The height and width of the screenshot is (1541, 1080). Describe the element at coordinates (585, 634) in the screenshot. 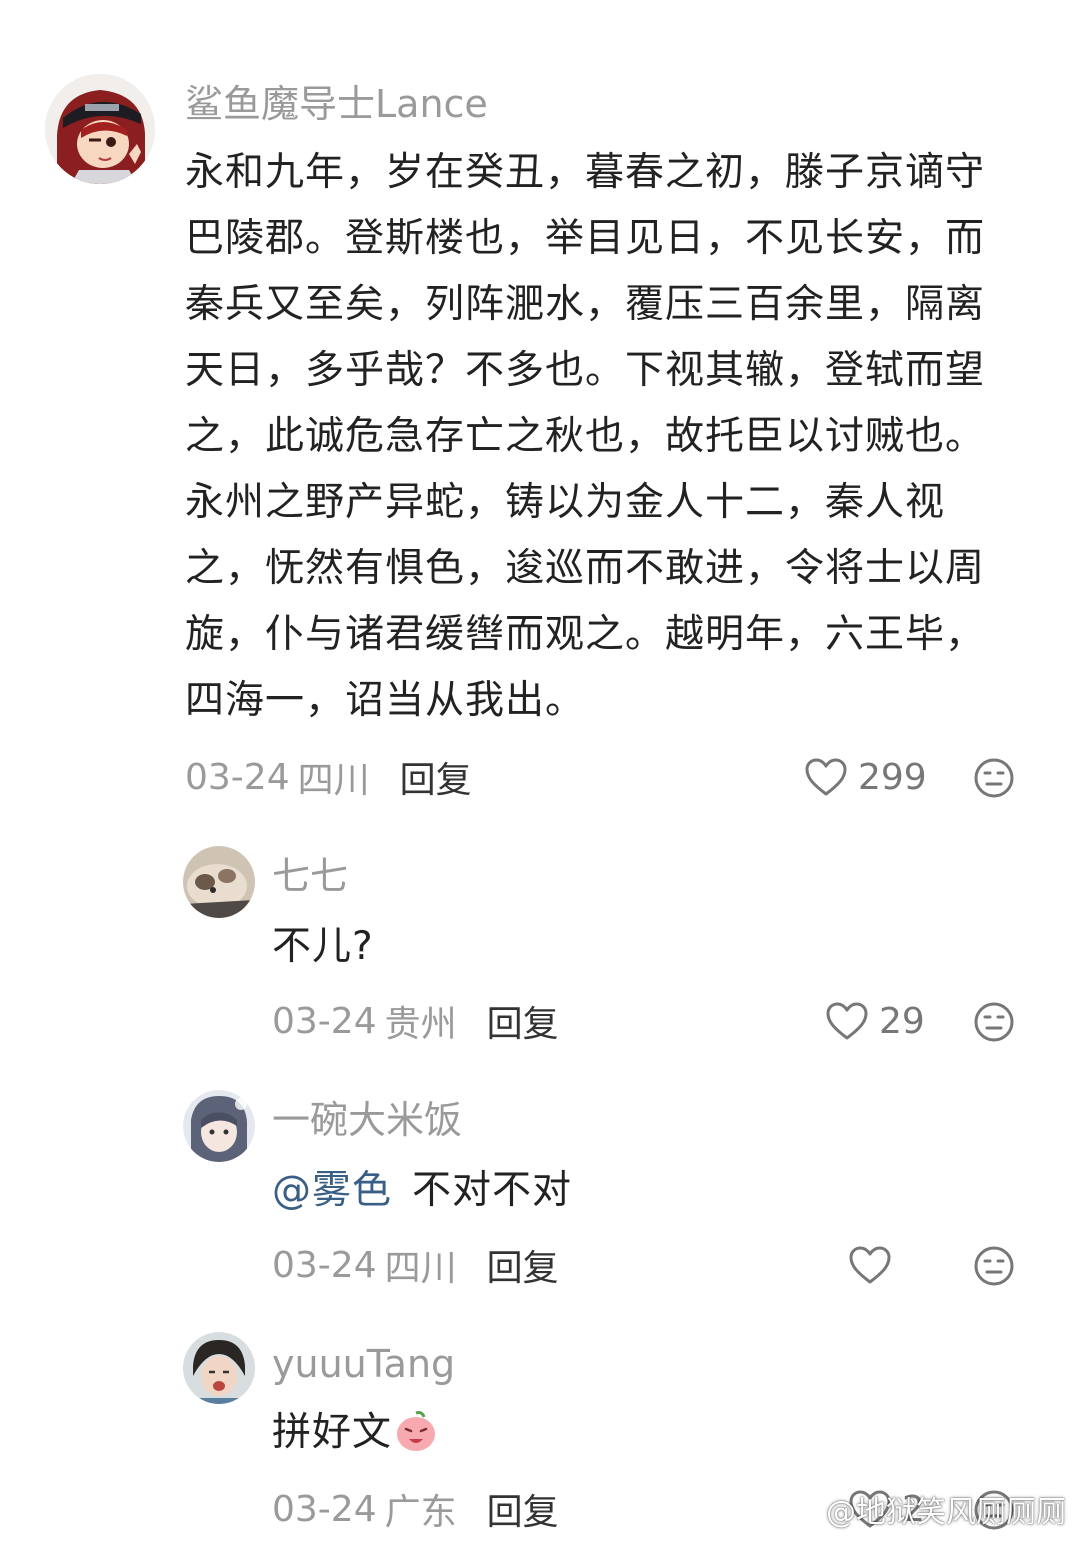

I see `comment-text-line: 旋，仆与诸君缓辔而观之。越明年，六王毕，` at that location.